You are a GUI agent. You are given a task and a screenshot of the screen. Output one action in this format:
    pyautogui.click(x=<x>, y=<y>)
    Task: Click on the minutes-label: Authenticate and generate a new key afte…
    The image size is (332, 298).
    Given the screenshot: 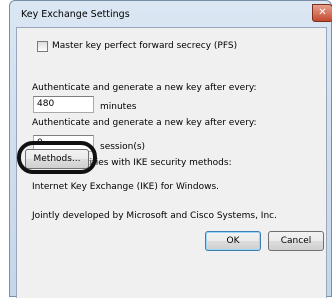 What is the action you would take?
    pyautogui.click(x=144, y=88)
    